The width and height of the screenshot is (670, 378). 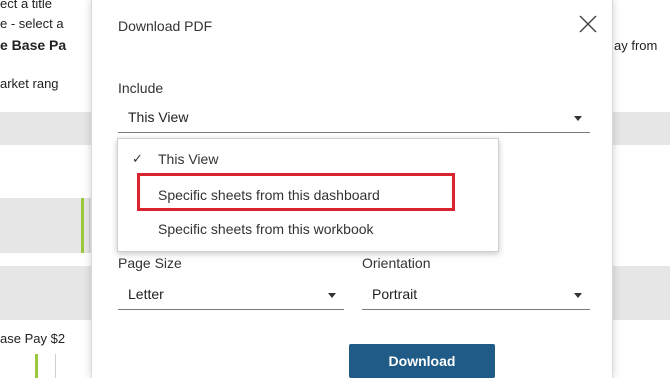 I want to click on orientation-value: Portrait, so click(x=395, y=294).